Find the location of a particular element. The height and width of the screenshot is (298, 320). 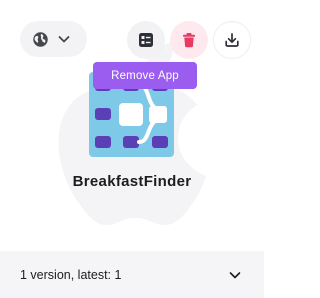

version-selector: 1 version, latest: 1 is located at coordinates (132, 274).